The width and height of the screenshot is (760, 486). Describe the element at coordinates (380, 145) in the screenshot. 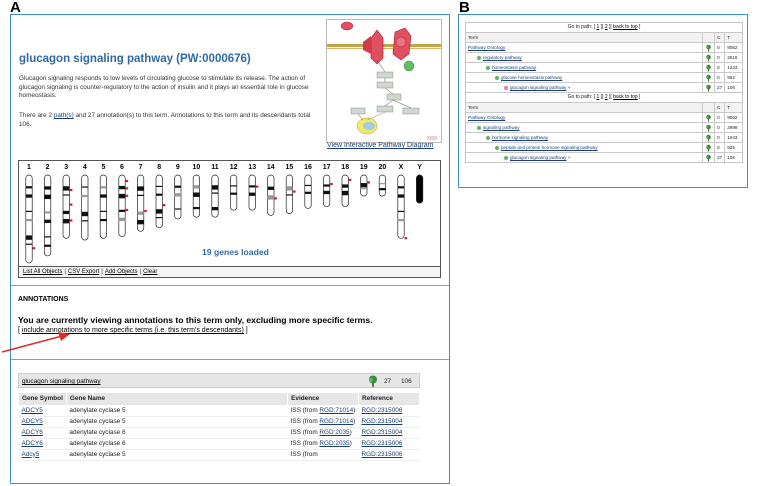

I see `interactive-diagram-link: View Interactive Pathway Diagram` at that location.